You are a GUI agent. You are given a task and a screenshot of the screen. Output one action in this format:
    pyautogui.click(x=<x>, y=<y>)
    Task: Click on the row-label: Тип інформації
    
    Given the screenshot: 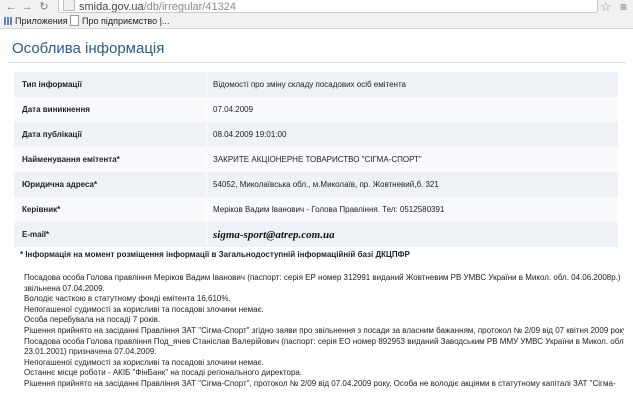 What is the action you would take?
    pyautogui.click(x=110, y=84)
    